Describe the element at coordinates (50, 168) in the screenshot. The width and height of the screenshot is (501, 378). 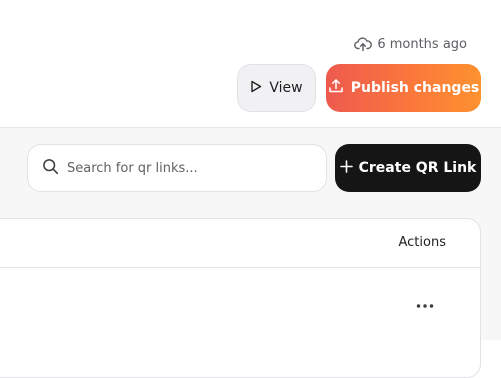
I see `search-icon` at that location.